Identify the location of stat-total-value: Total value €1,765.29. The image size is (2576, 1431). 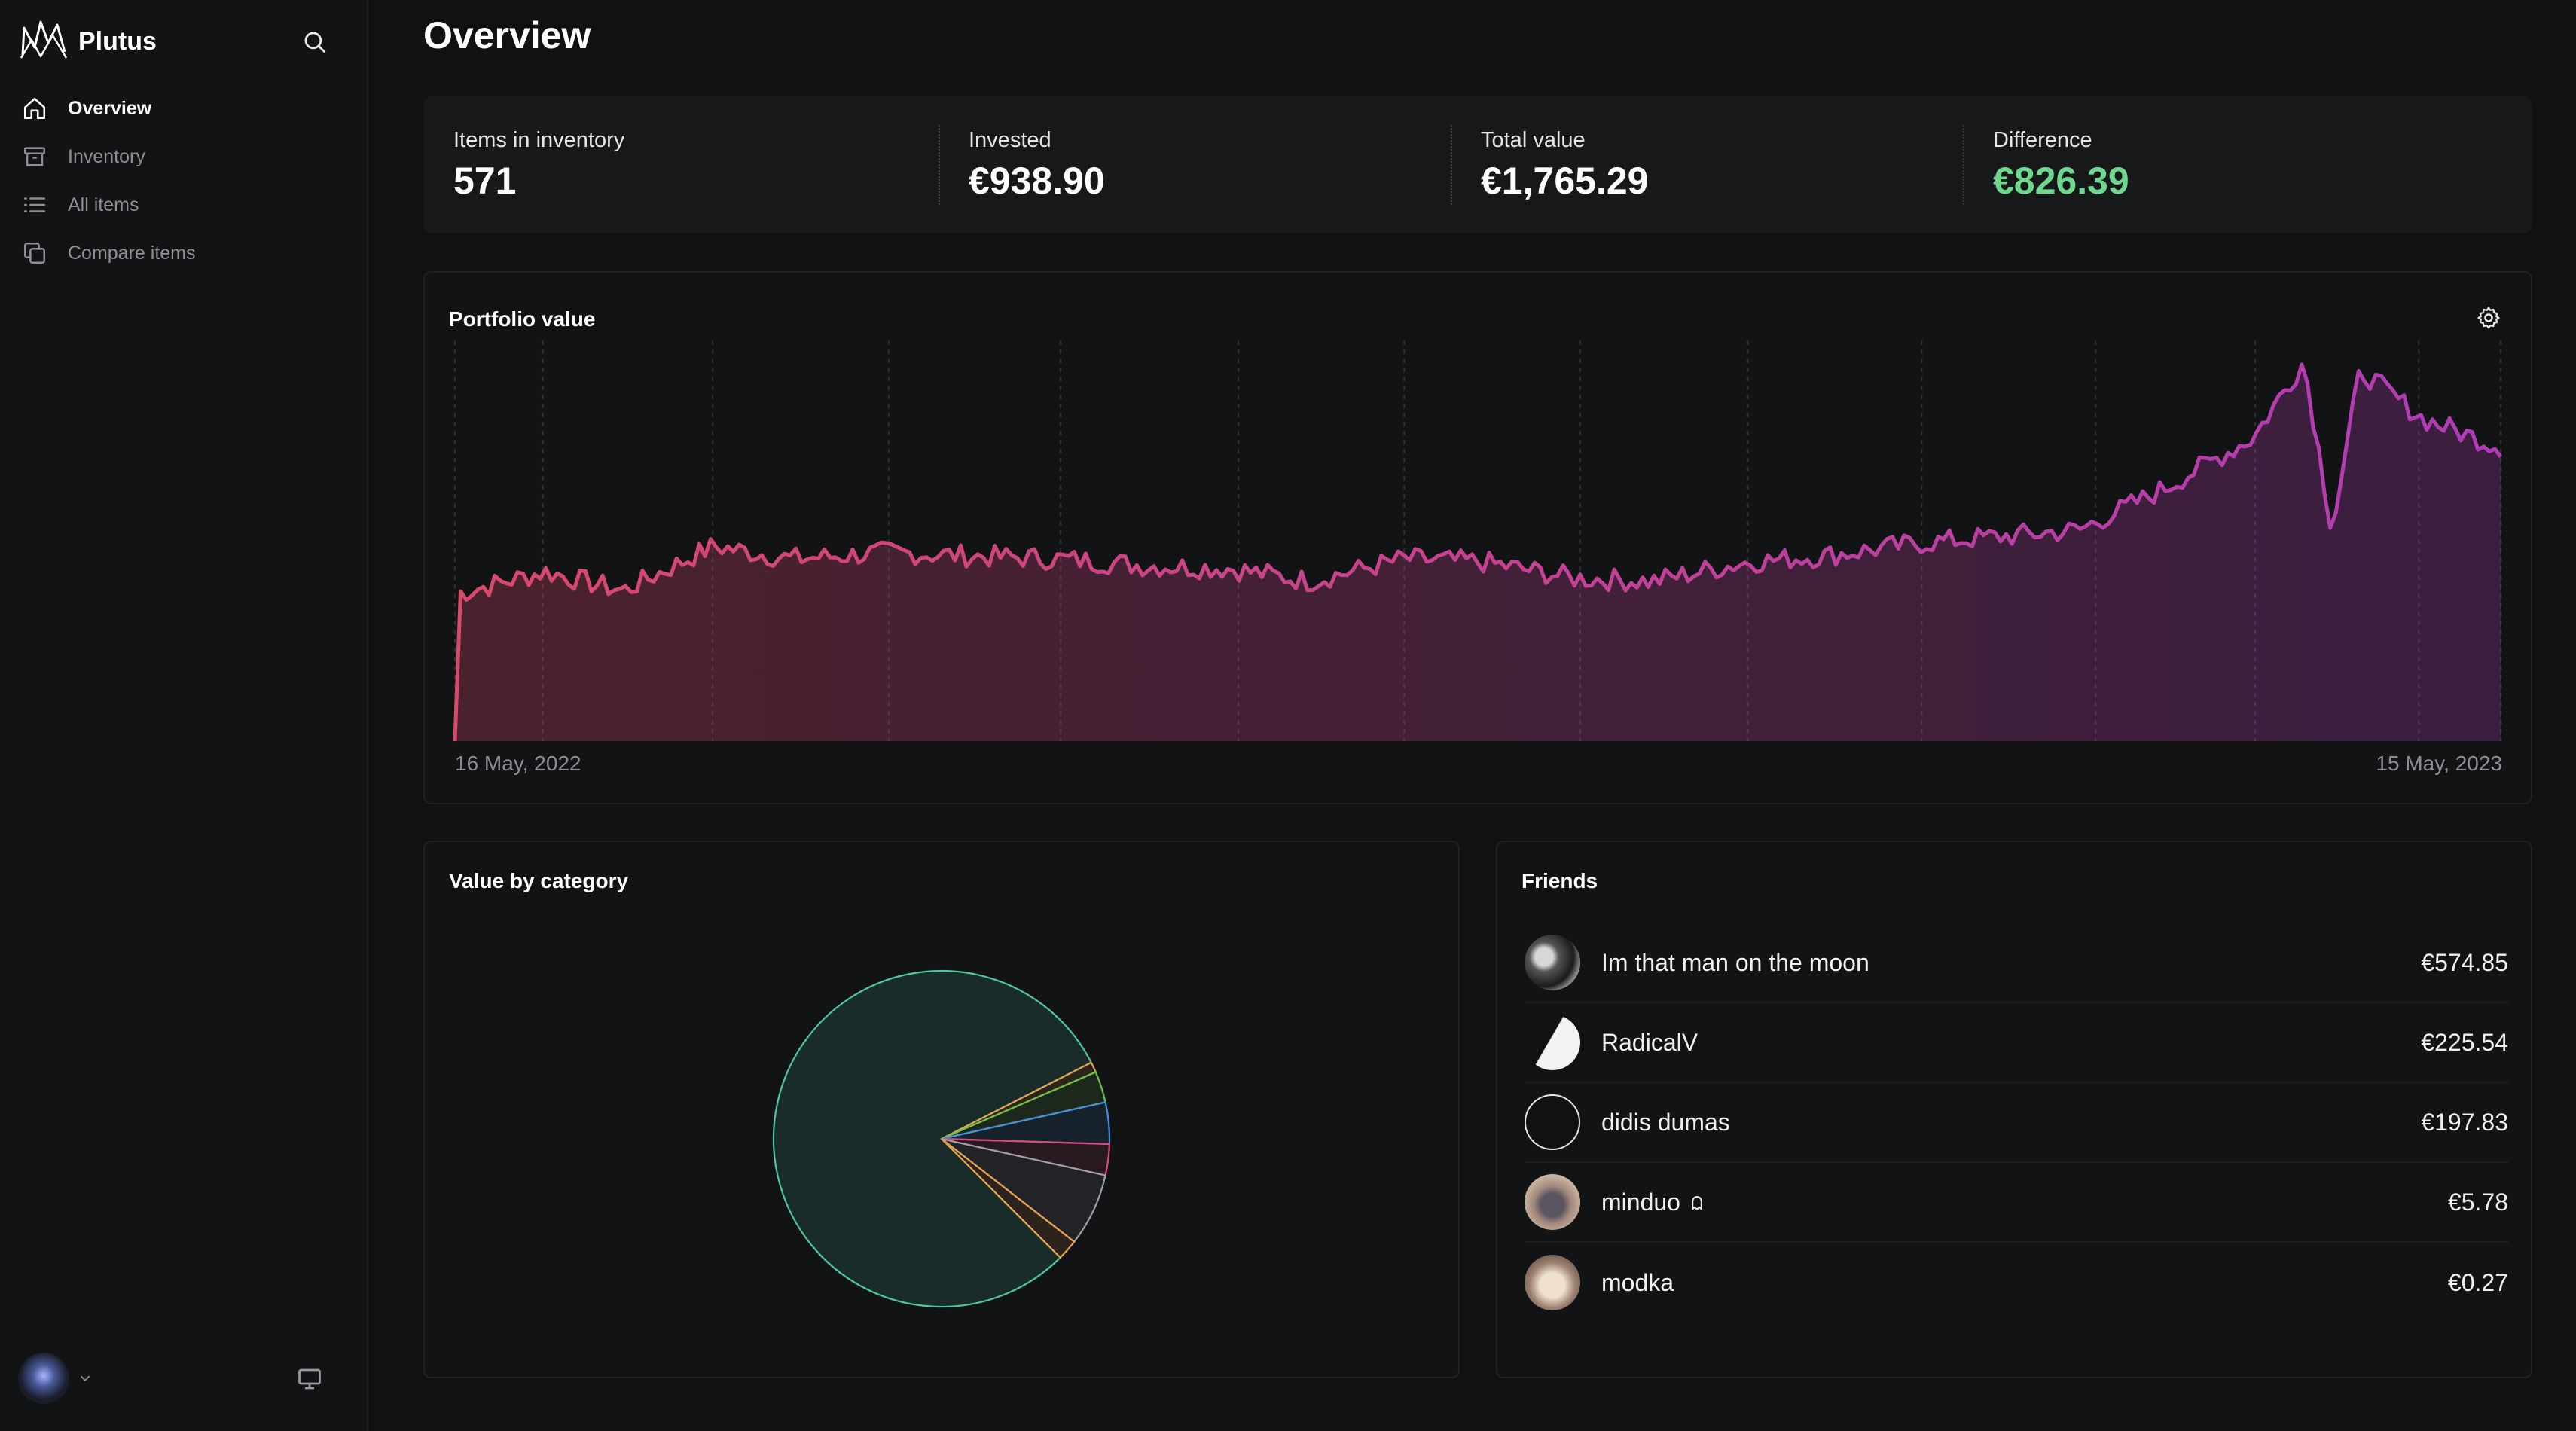
(1707, 164).